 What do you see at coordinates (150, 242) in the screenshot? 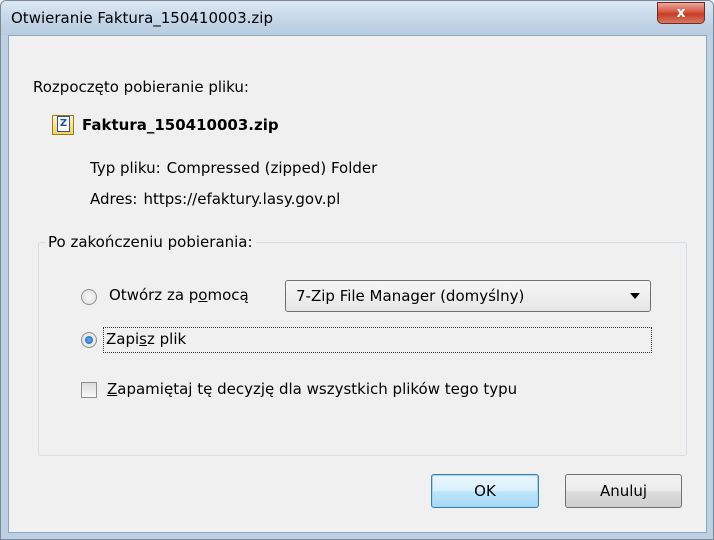
I see `after-download-label: Po zakończeniu pobierania:` at bounding box center [150, 242].